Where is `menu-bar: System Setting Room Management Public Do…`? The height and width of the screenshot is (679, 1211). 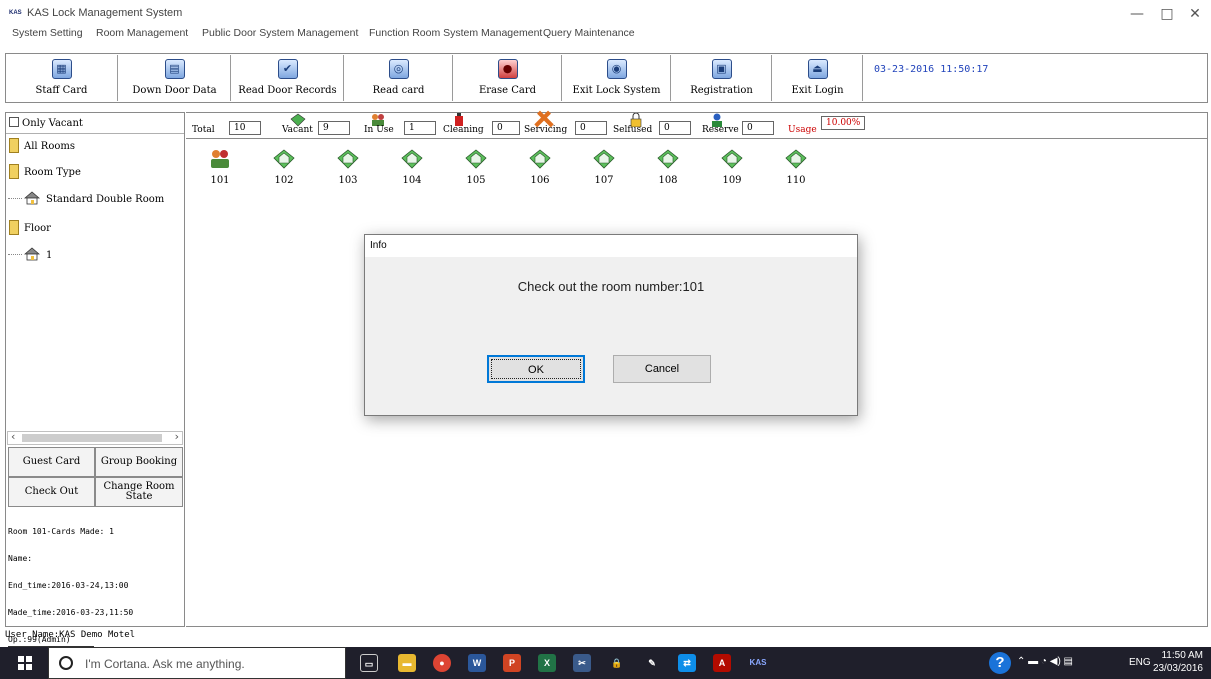 menu-bar: System Setting Room Management Public Do… is located at coordinates (605, 35).